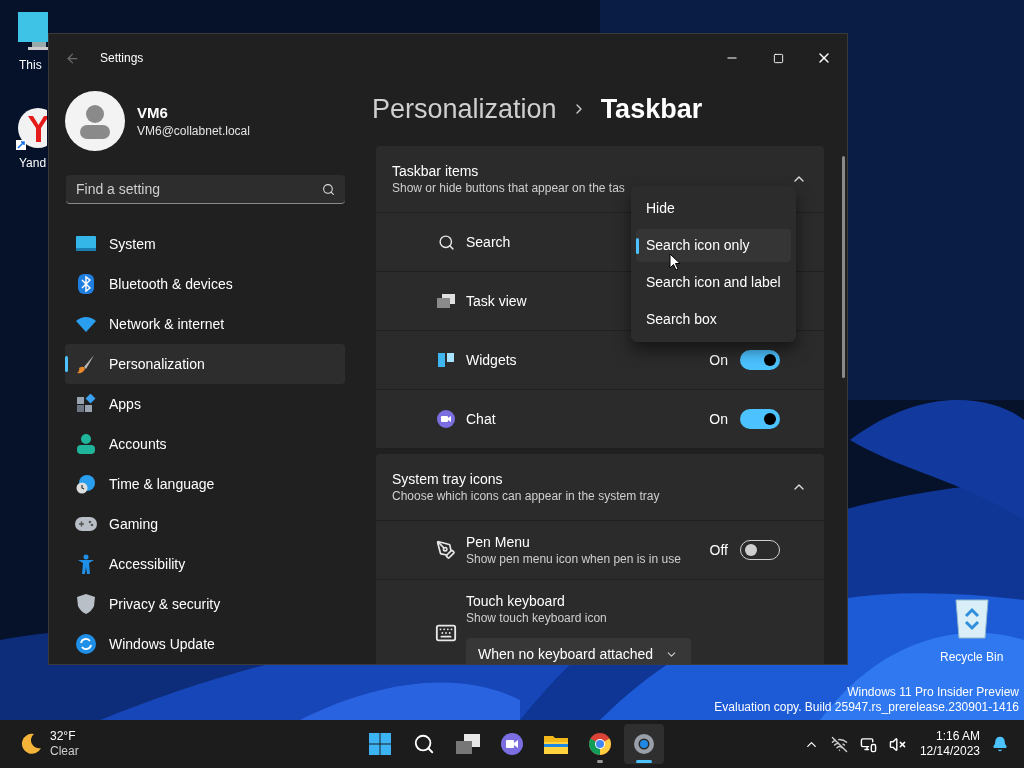 The width and height of the screenshot is (1024, 768). What do you see at coordinates (464, 109) in the screenshot?
I see `breadcrumb-parent: Personalization` at bounding box center [464, 109].